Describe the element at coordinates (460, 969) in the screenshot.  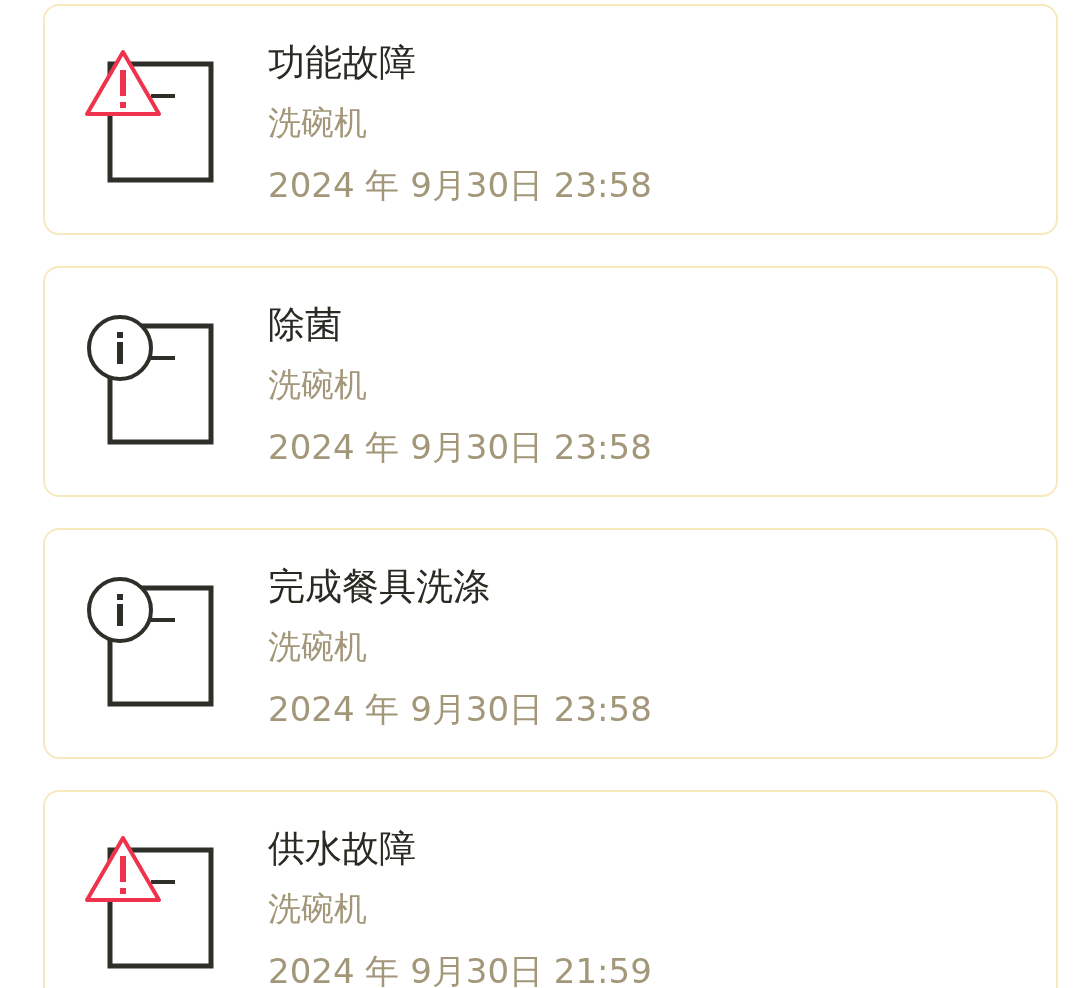
I see `notification-time: 2024 年 9月30日 21:59` at that location.